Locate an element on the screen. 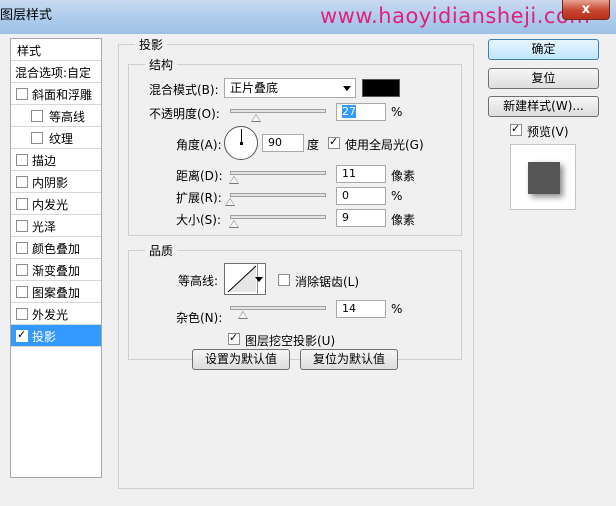 The height and width of the screenshot is (506, 616). style-list-header: 样式 is located at coordinates (56, 50).